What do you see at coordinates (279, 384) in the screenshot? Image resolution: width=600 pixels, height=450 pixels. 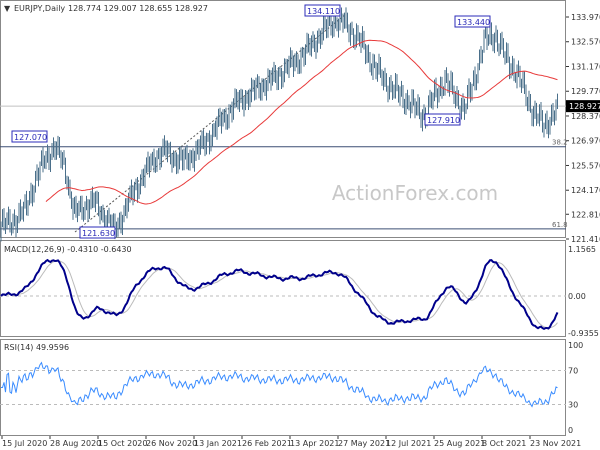 I see `rsi-line` at bounding box center [279, 384].